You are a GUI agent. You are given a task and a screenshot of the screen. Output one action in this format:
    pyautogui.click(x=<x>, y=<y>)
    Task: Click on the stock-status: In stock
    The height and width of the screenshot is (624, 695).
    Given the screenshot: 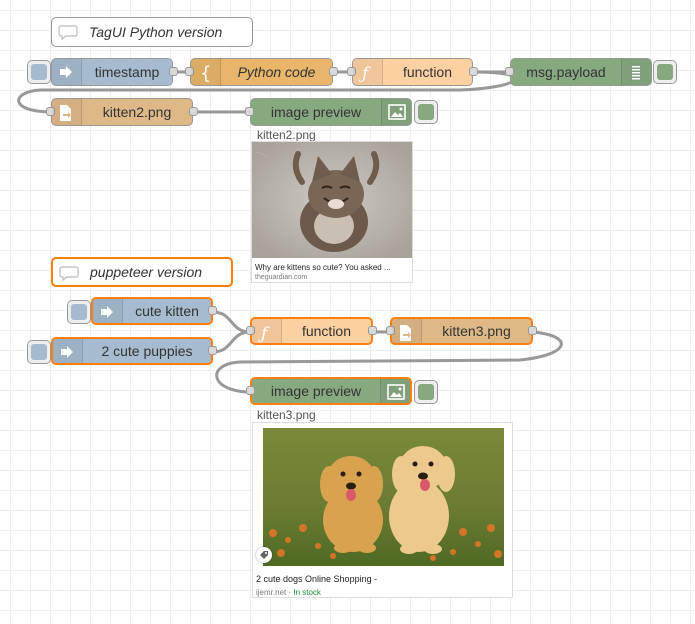 What is the action you would take?
    pyautogui.click(x=307, y=592)
    